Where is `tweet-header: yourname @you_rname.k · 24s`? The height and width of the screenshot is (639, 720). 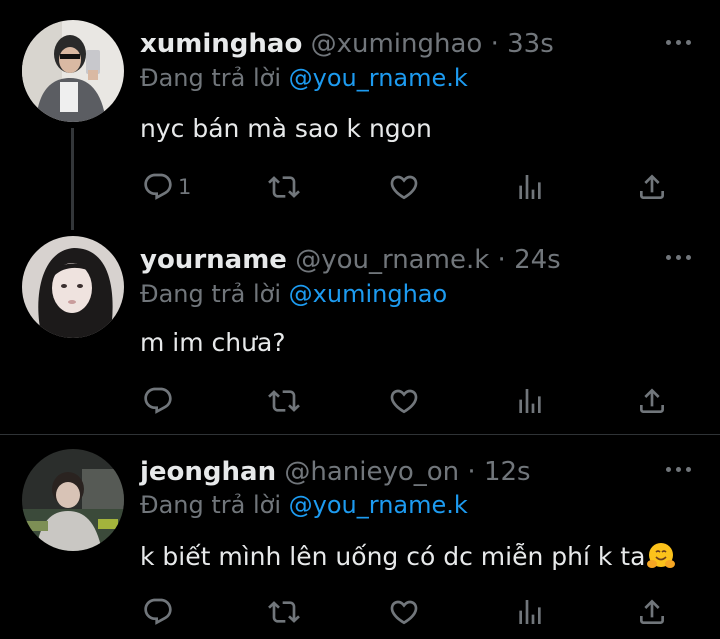 tweet-header: yourname @you_rname.k · 24s is located at coordinates (350, 260).